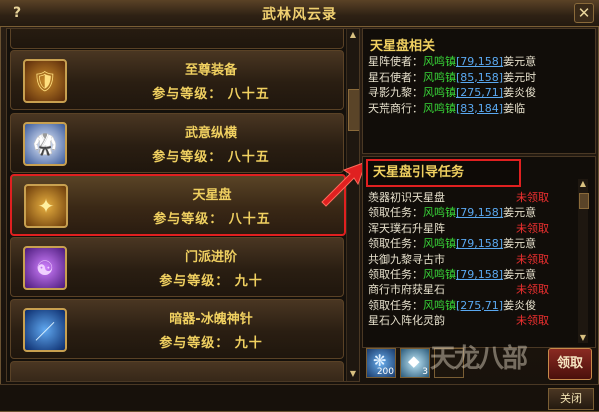 This screenshot has width=599, height=412. What do you see at coordinates (45, 330) in the screenshot?
I see `ice-needle-icon: ／` at bounding box center [45, 330].